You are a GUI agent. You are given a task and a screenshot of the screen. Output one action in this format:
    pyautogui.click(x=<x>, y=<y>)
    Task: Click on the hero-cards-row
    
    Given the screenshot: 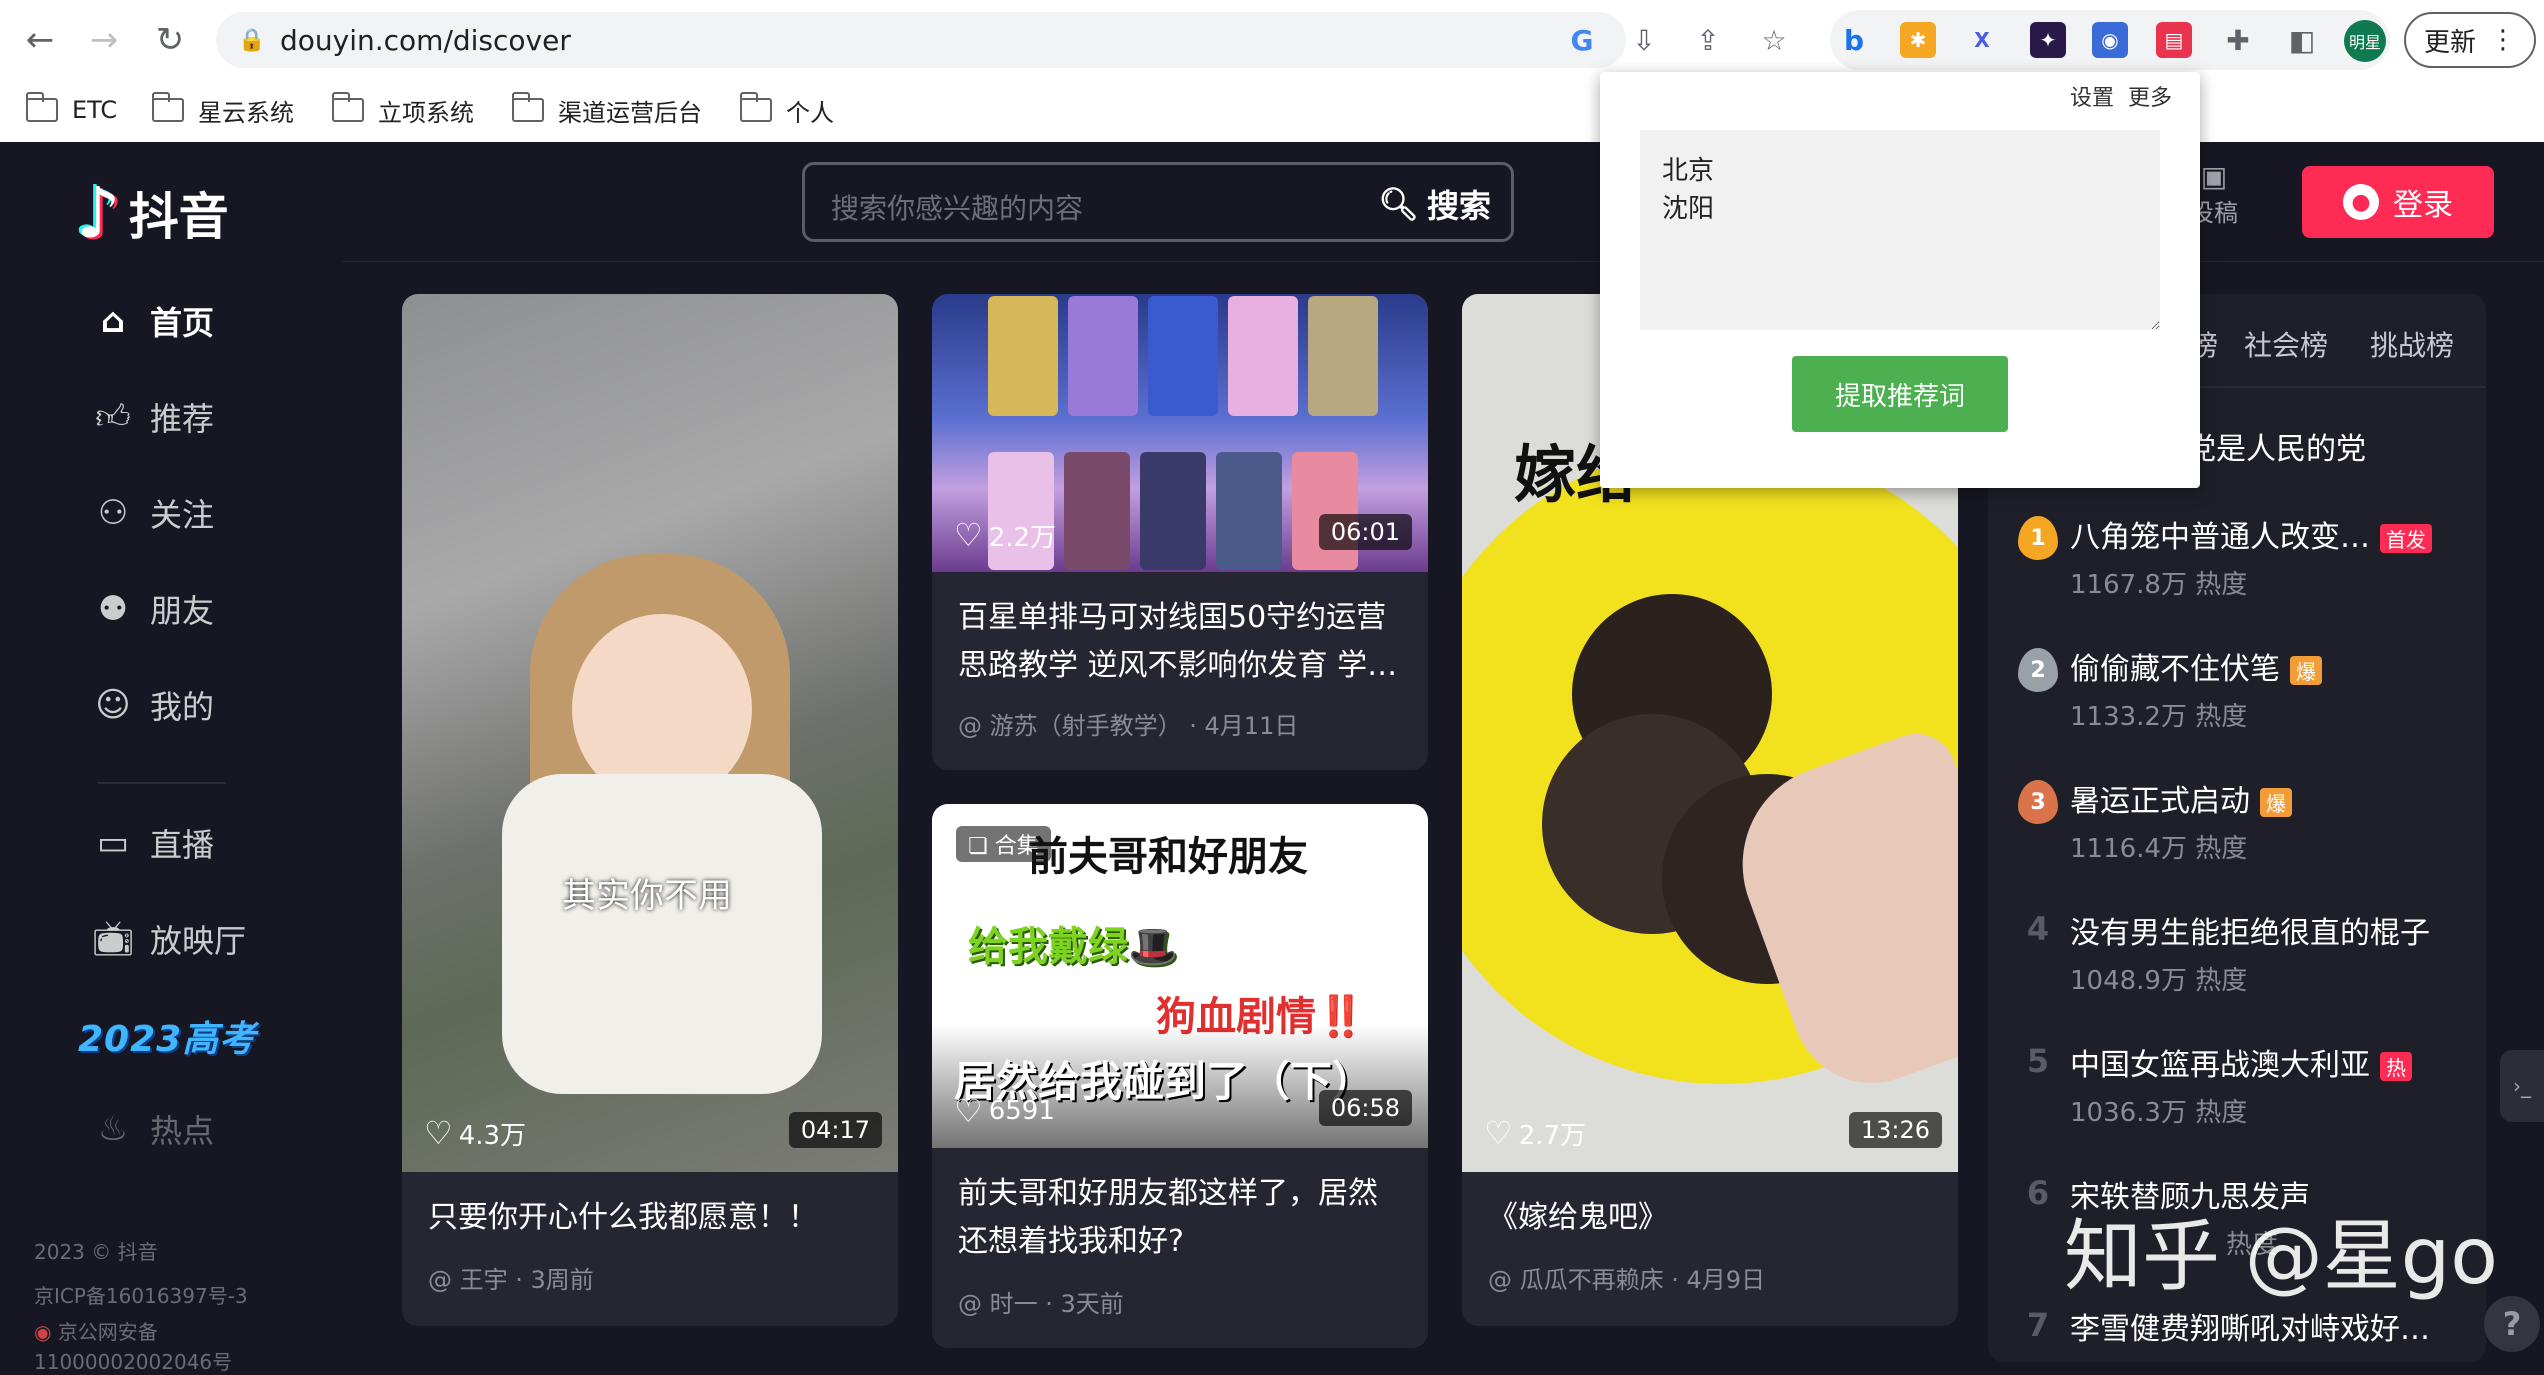 What is the action you would take?
    pyautogui.click(x=1183, y=356)
    